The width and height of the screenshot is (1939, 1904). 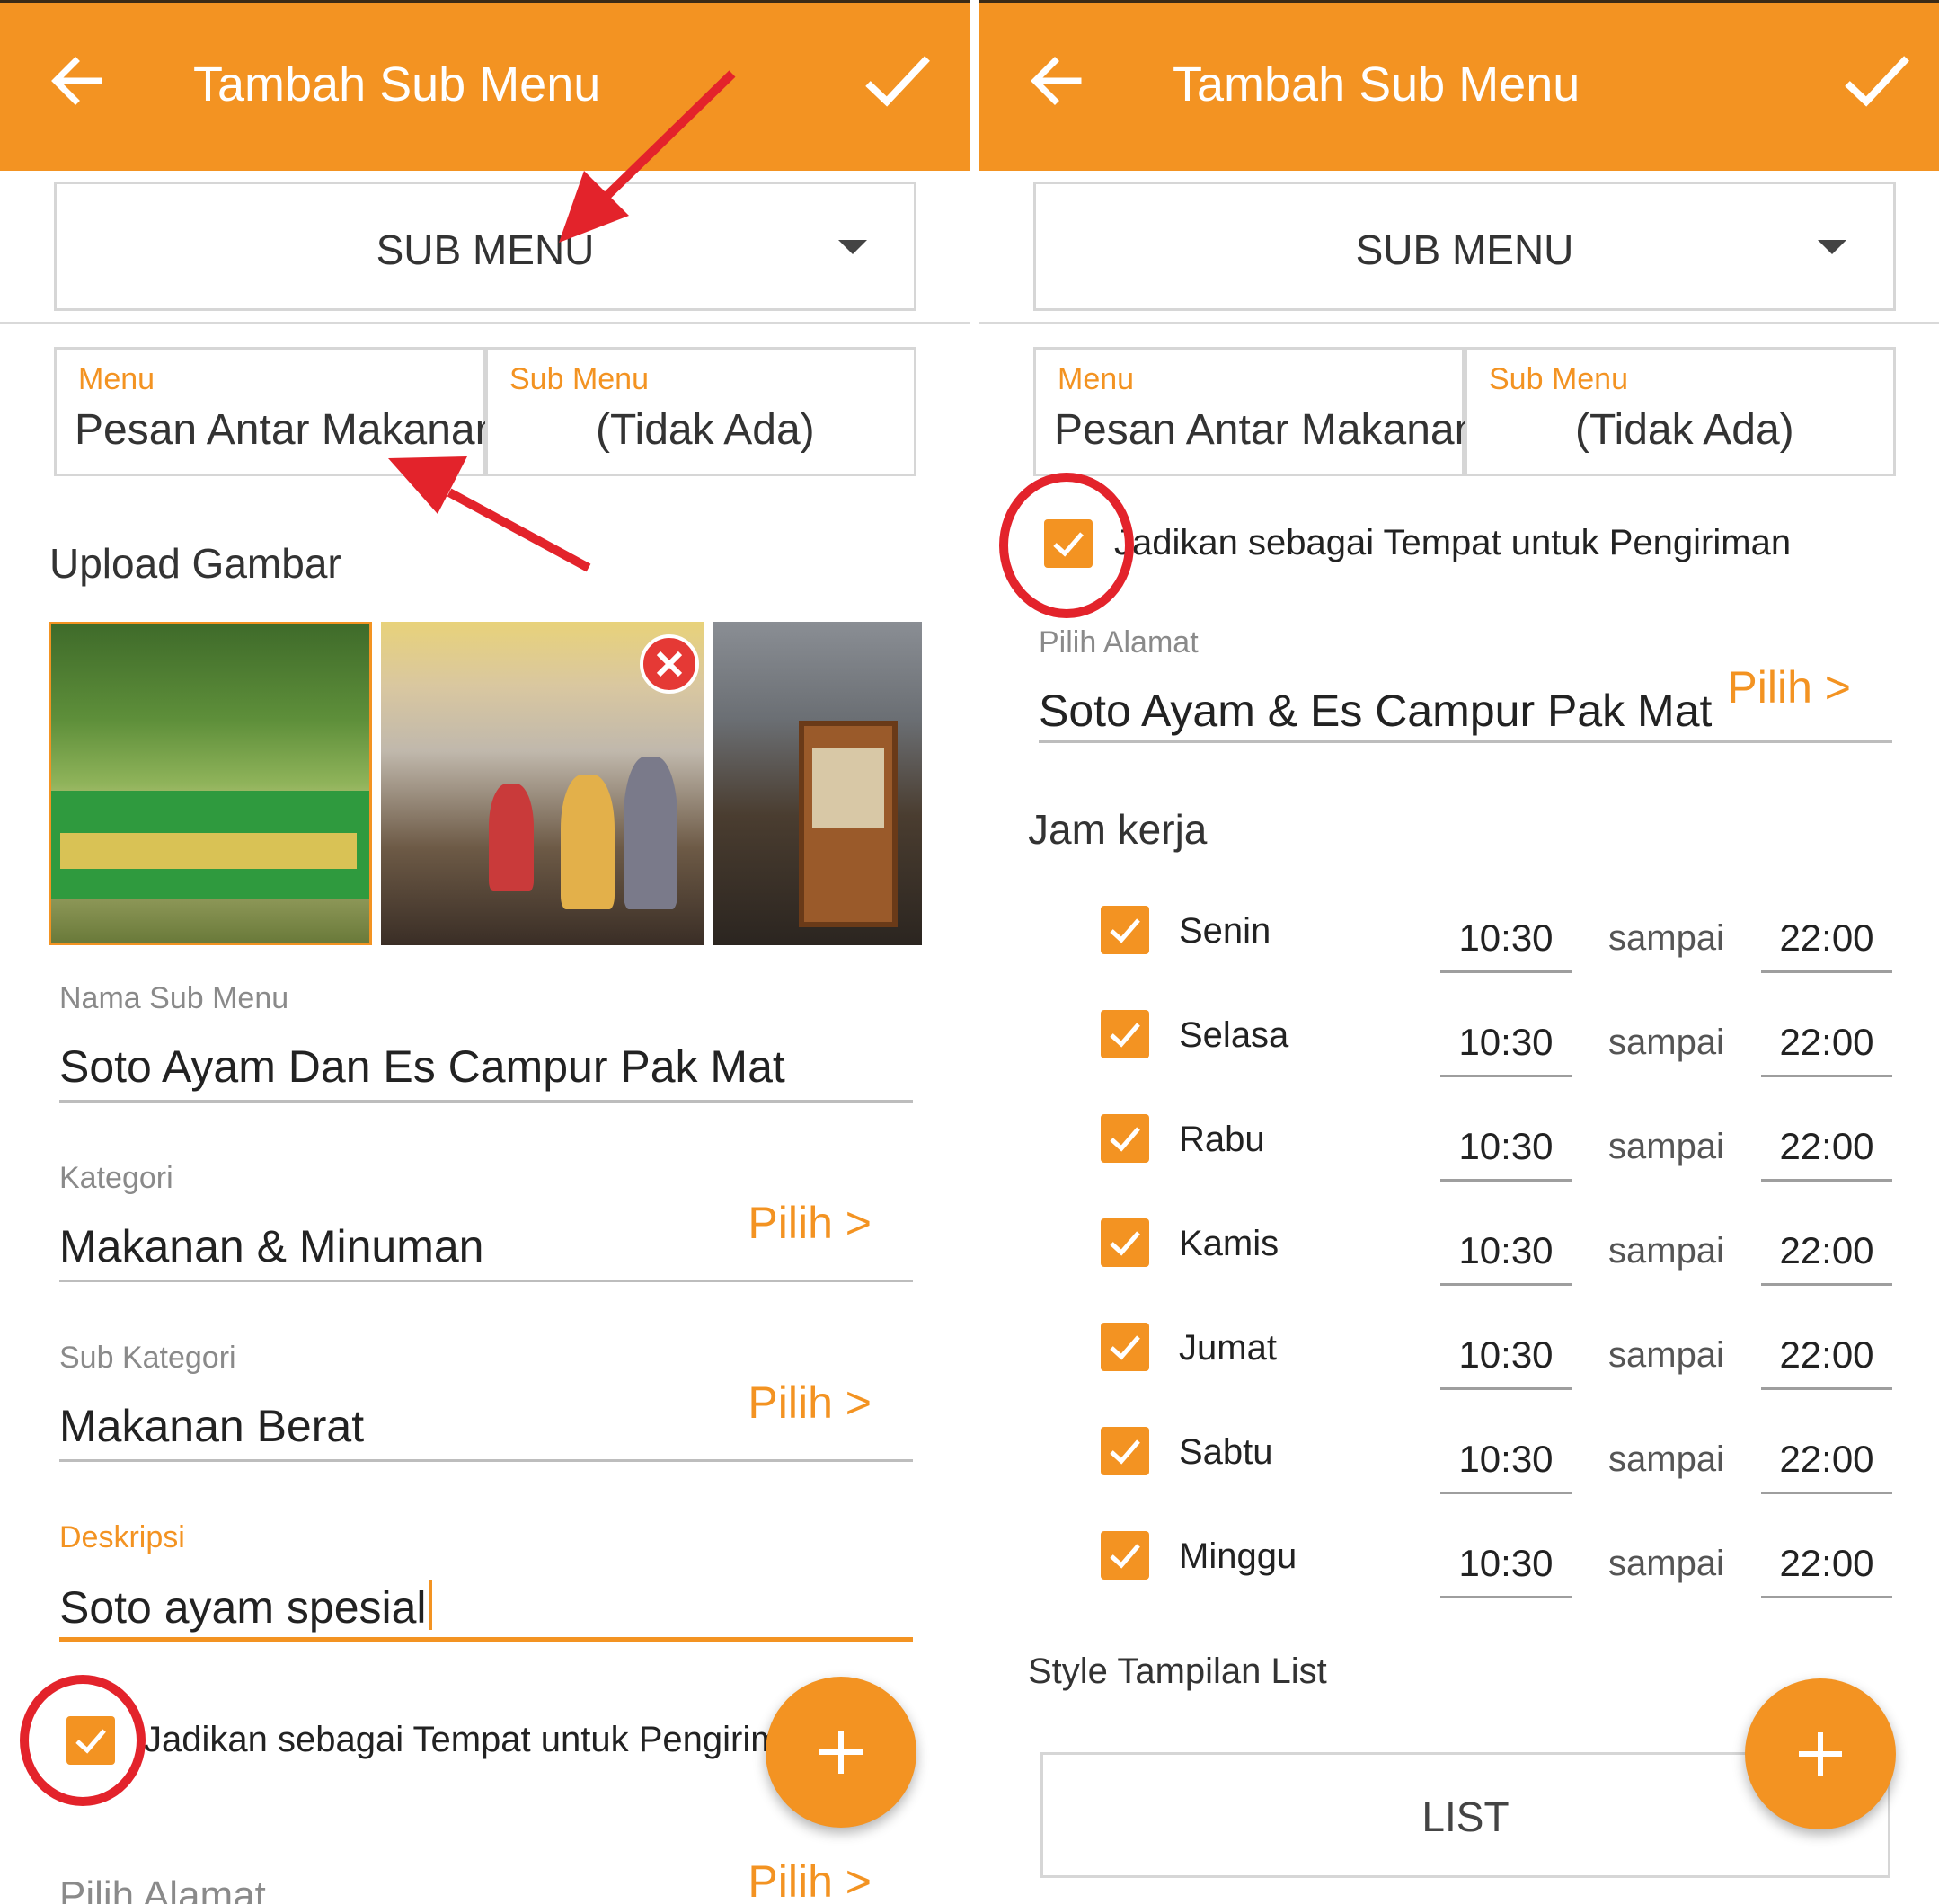 What do you see at coordinates (1225, 931) in the screenshot?
I see `day-name: Senin` at bounding box center [1225, 931].